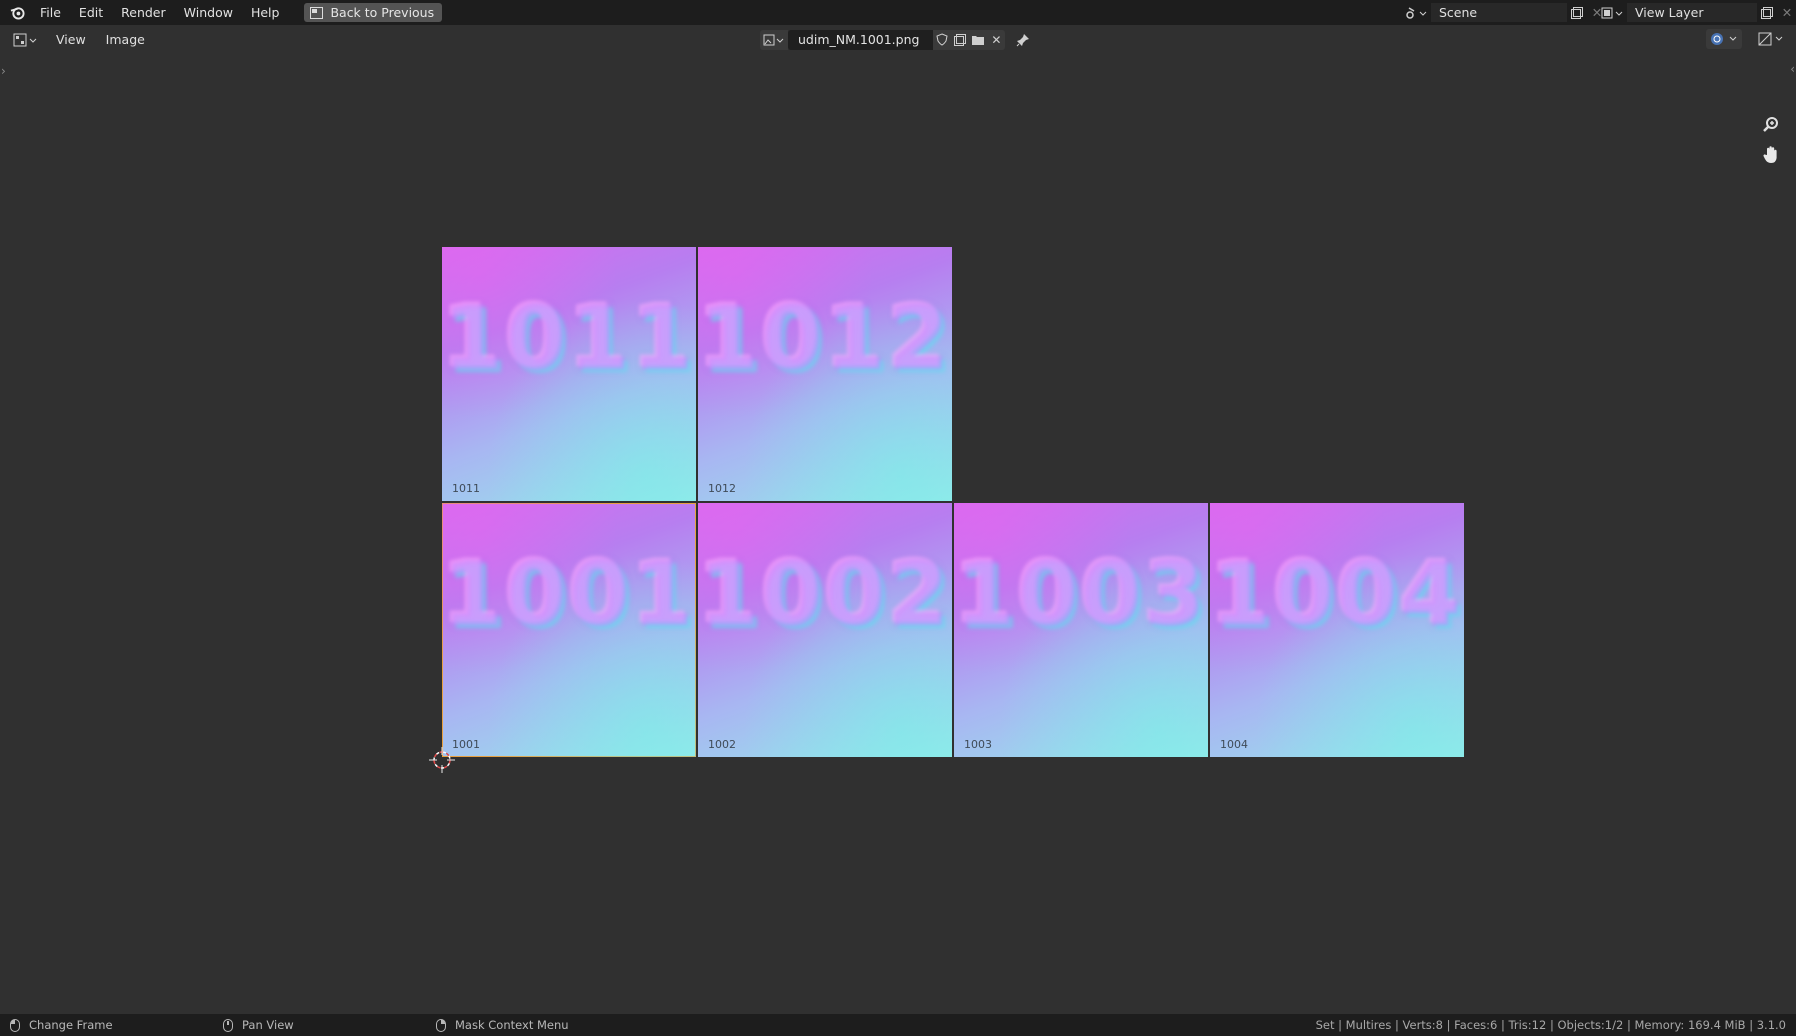  What do you see at coordinates (996, 39) in the screenshot?
I see `unlink-image-icon: ✕` at bounding box center [996, 39].